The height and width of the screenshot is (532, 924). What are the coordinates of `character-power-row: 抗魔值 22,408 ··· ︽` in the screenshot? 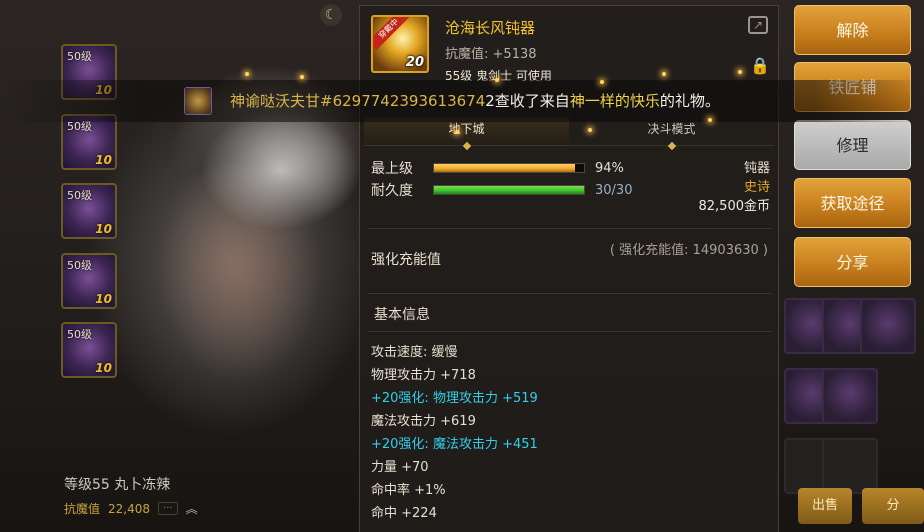 It's located at (131, 508).